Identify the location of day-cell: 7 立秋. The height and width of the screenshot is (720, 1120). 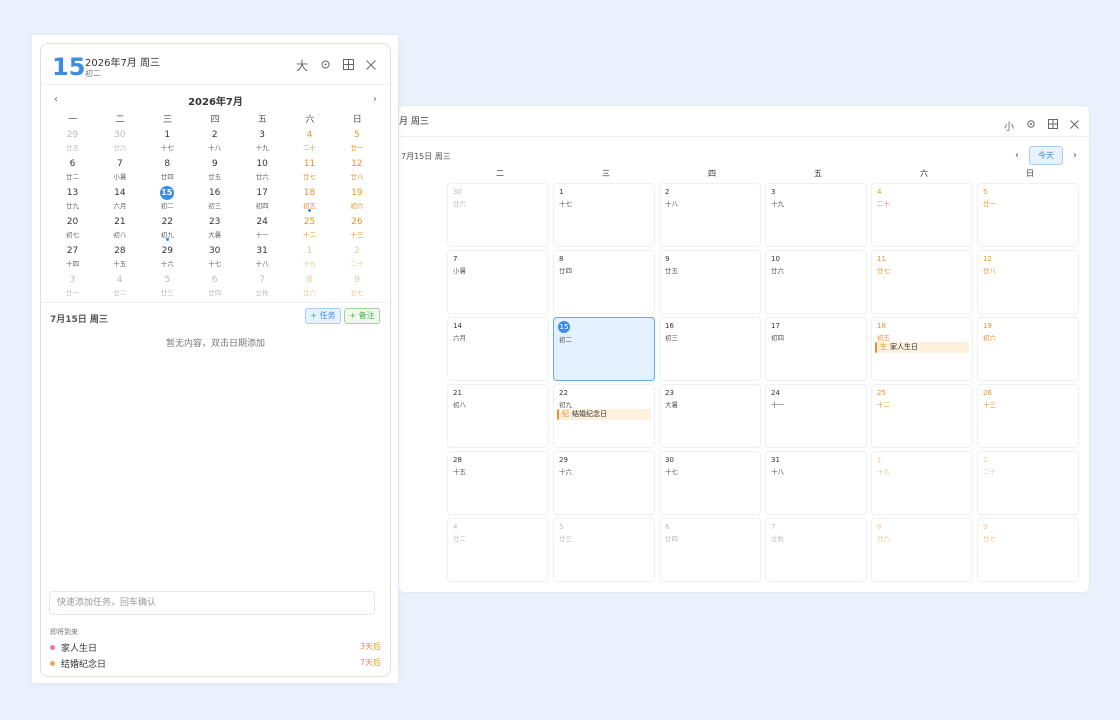
(816, 550).